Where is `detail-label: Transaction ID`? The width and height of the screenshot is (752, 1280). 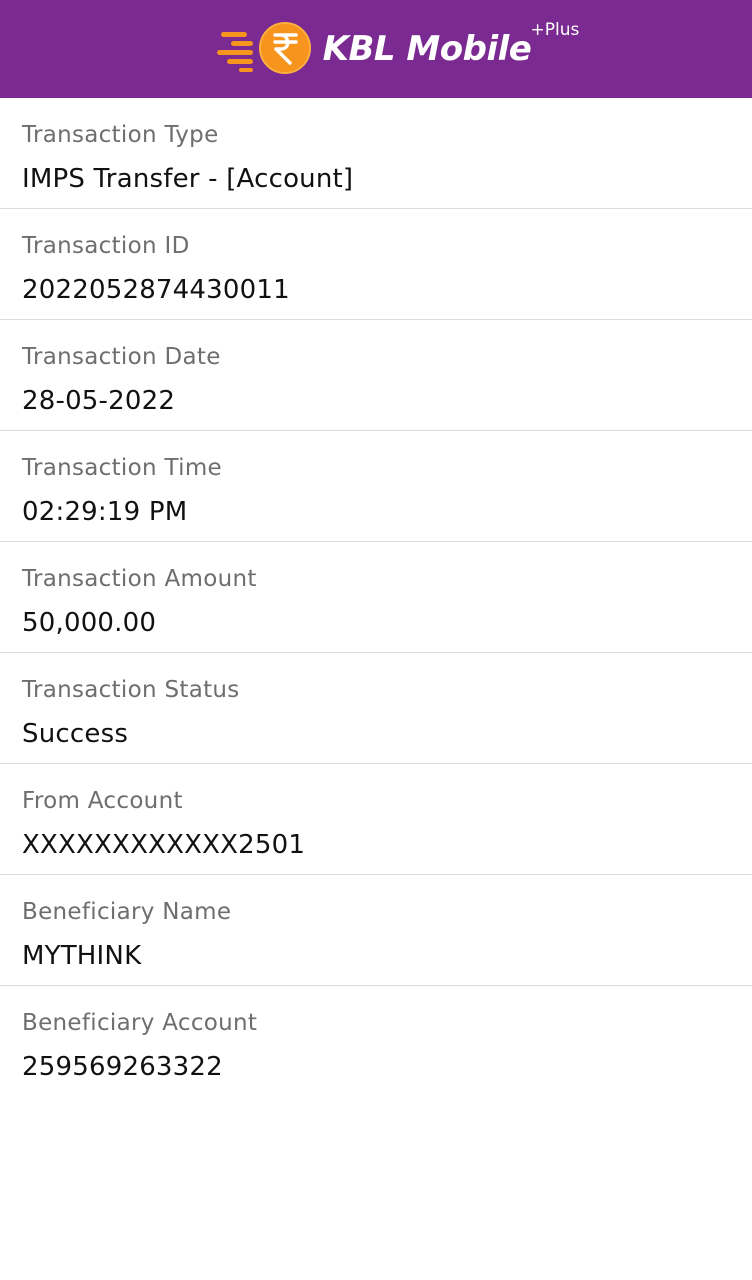
detail-label: Transaction ID is located at coordinates (106, 246).